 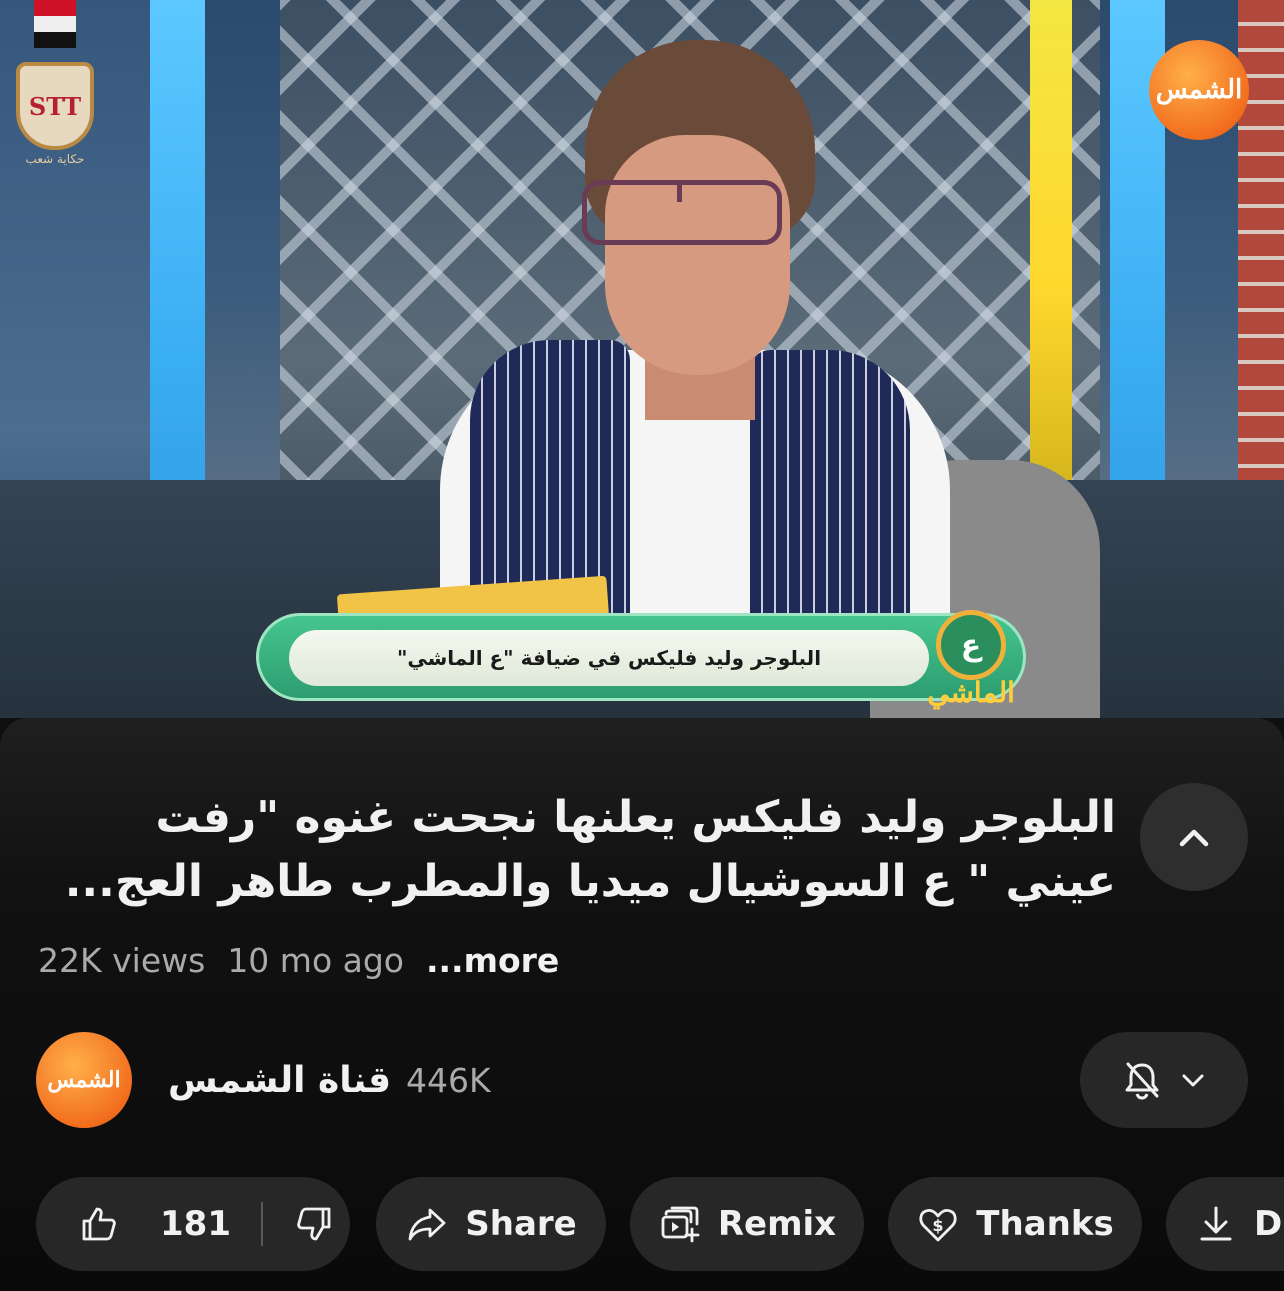 What do you see at coordinates (1045, 1224) in the screenshot?
I see `thanks-label: Thanks` at bounding box center [1045, 1224].